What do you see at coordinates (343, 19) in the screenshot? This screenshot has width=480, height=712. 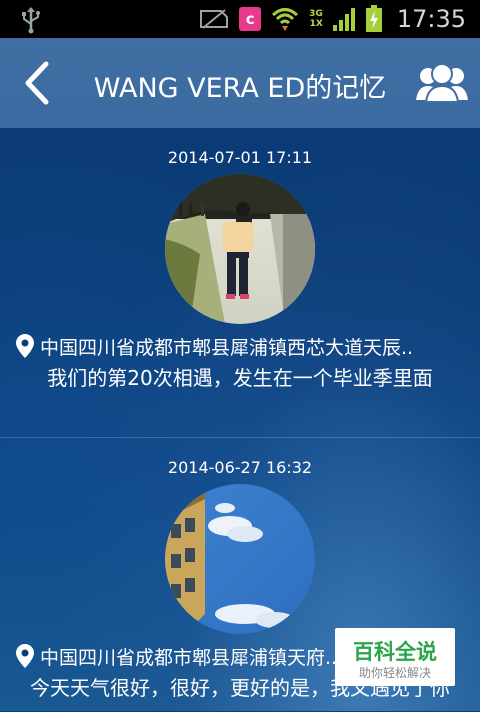 I see `signal-icon` at bounding box center [343, 19].